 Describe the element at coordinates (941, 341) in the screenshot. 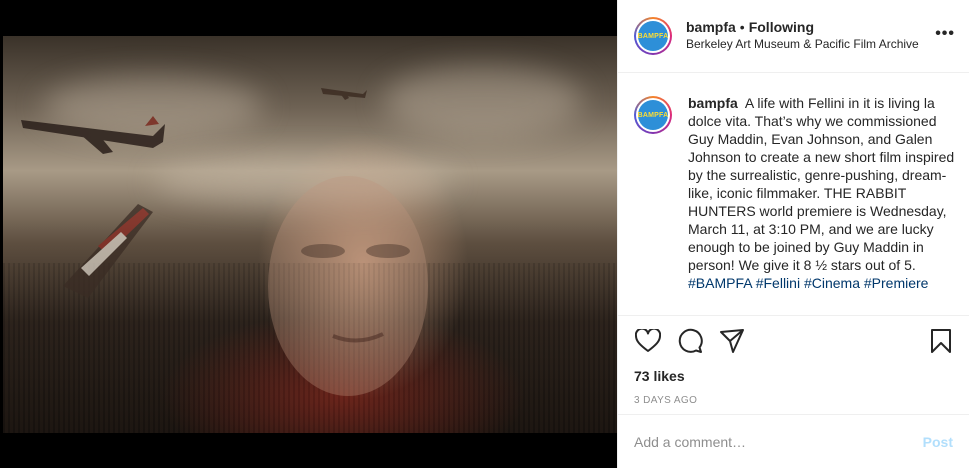

I see `bookmark-icon` at that location.